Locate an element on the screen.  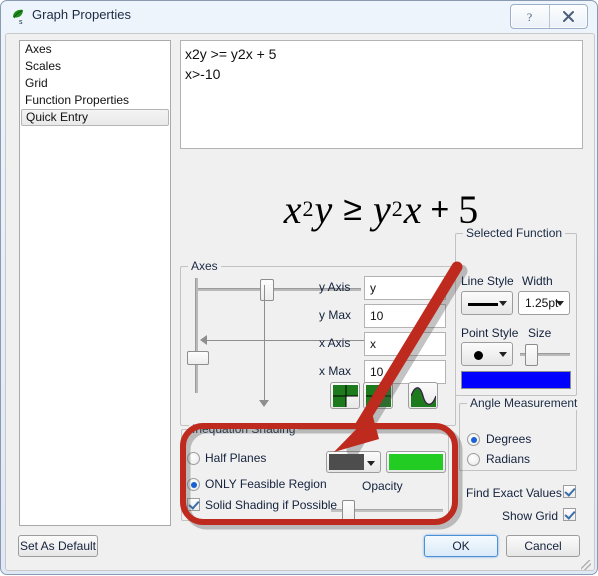
y-range-slider-thumb is located at coordinates (198, 358).